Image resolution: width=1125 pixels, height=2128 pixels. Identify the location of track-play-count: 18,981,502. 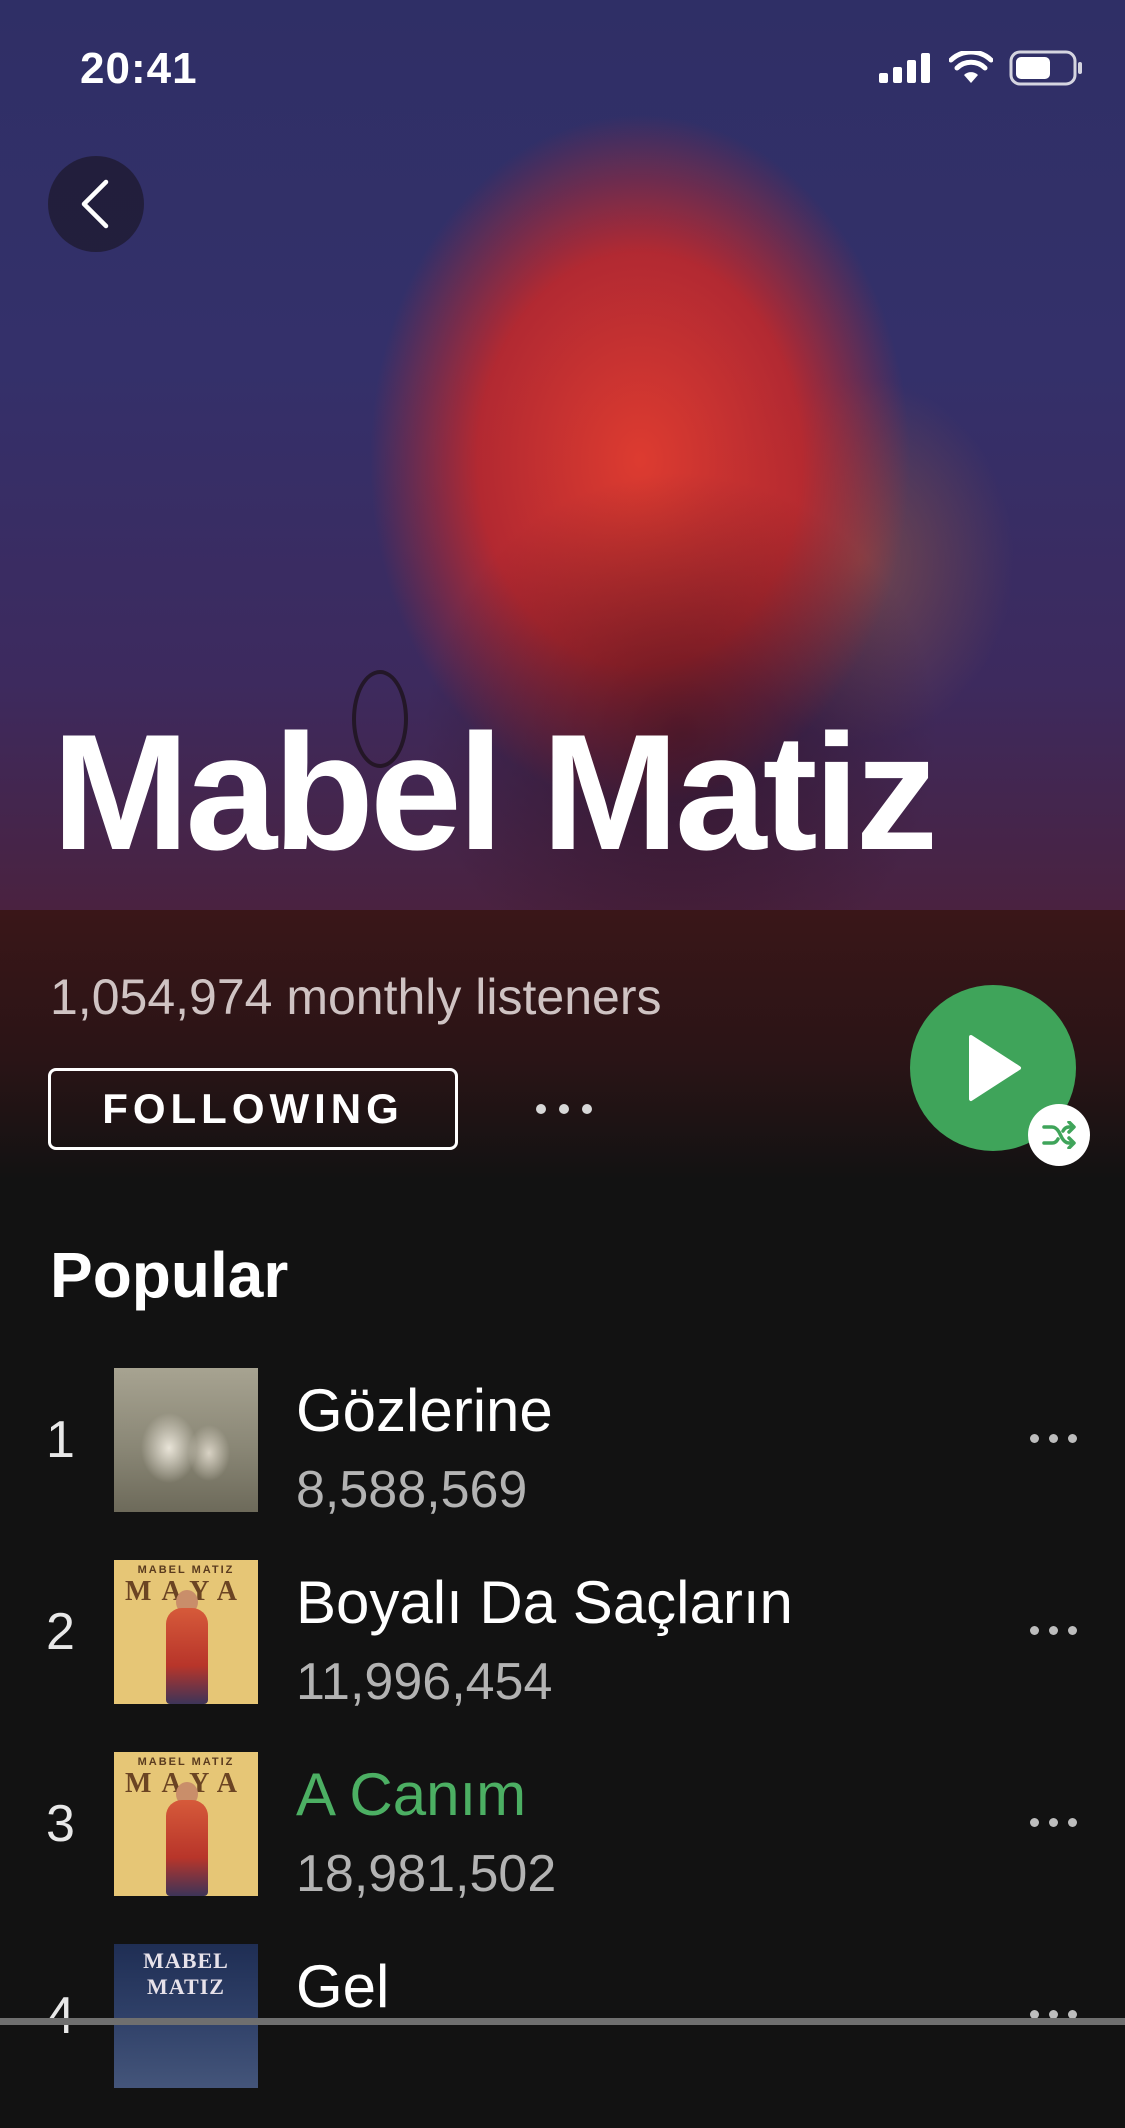
(426, 1874).